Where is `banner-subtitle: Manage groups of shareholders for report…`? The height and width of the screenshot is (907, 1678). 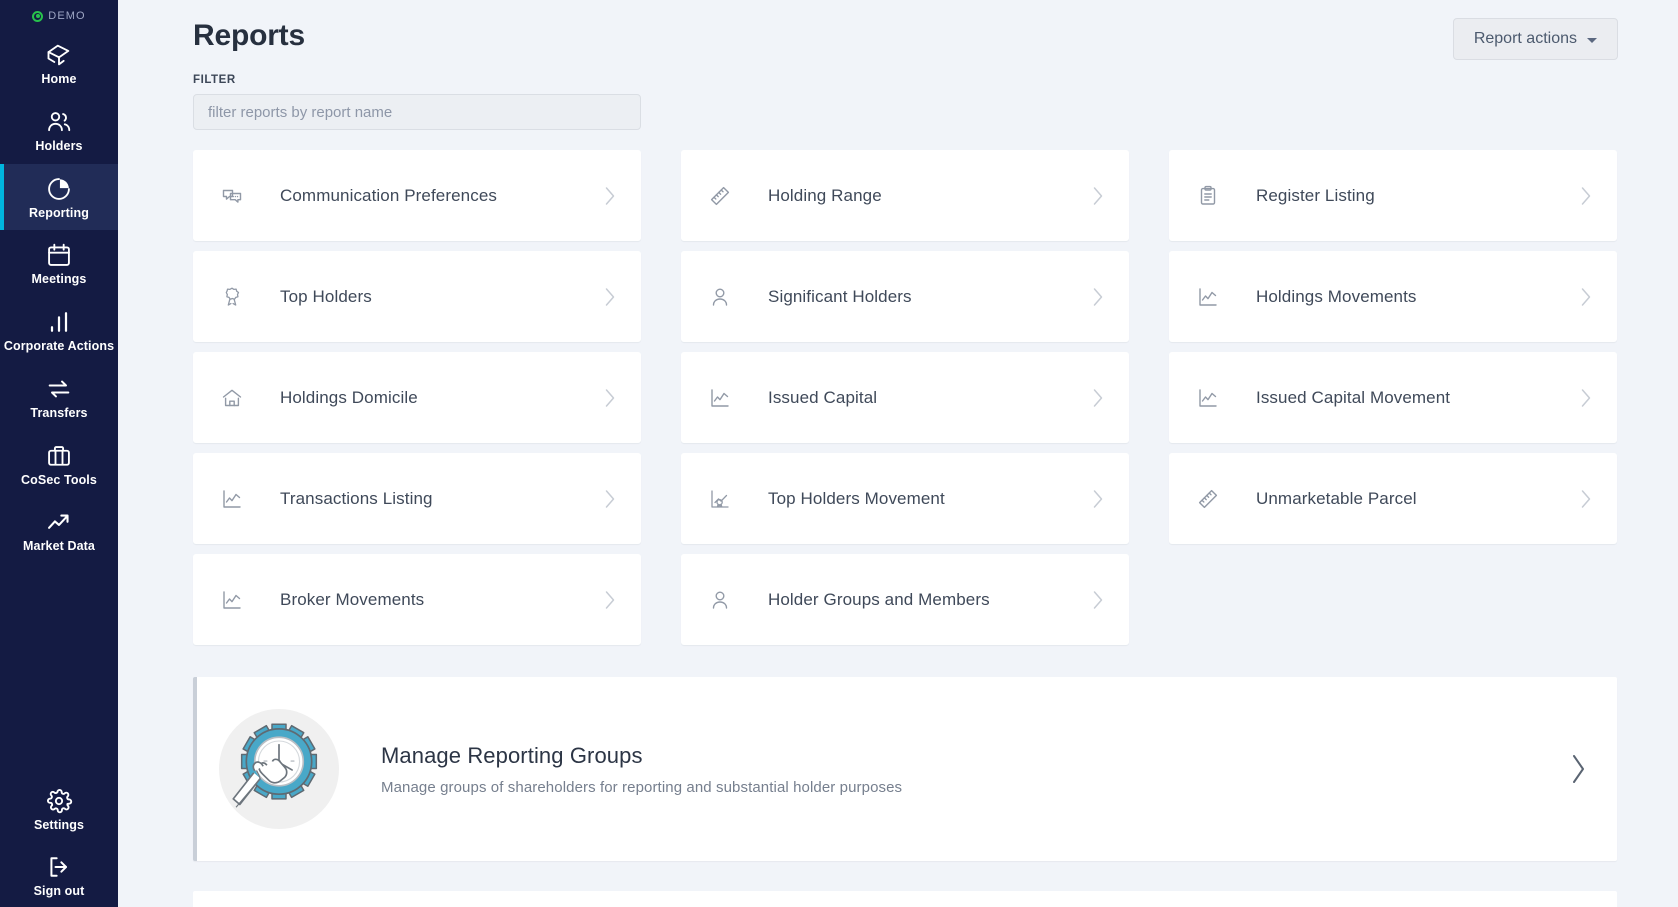 banner-subtitle: Manage groups of shareholders for report… is located at coordinates (642, 787).